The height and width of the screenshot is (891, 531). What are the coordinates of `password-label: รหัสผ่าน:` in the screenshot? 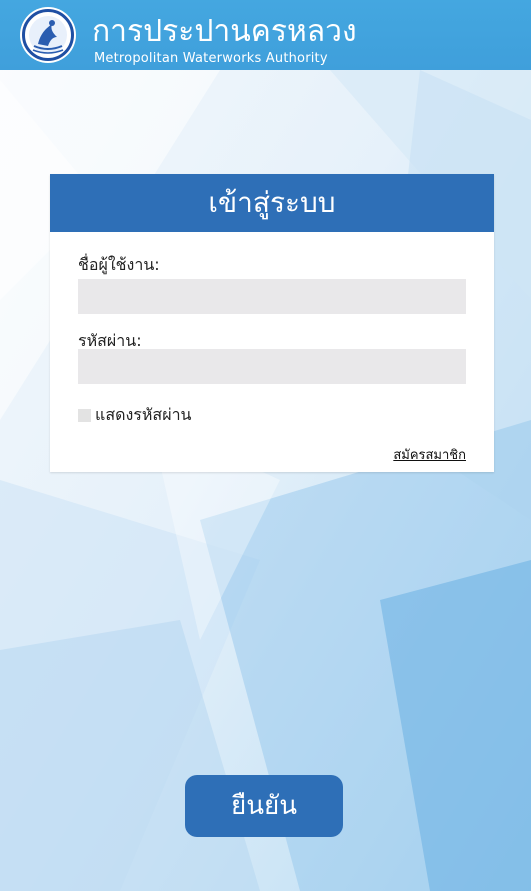 It's located at (110, 340).